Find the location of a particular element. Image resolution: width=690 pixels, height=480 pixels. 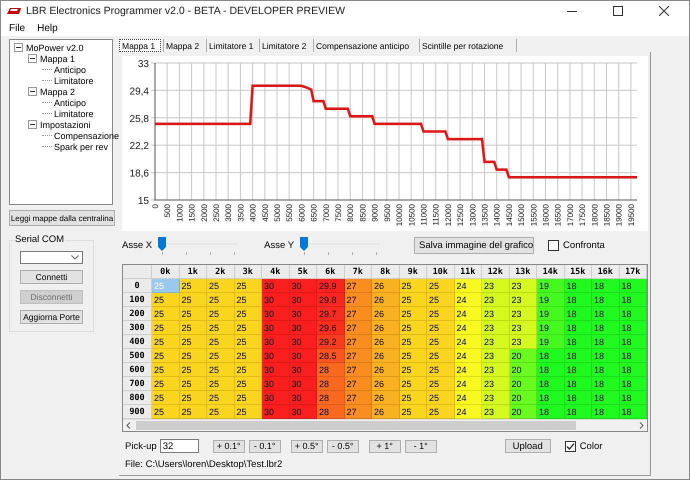

table-cell: 28 is located at coordinates (330, 370).